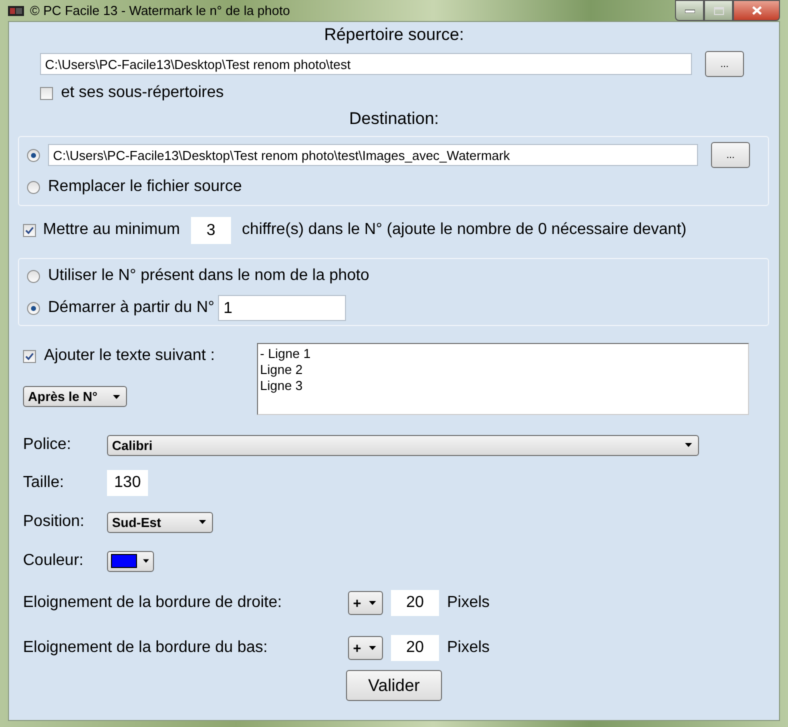 The width and height of the screenshot is (788, 727). Describe the element at coordinates (153, 603) in the screenshot. I see `field-label: Eloignement de la bordure de droite:` at that location.